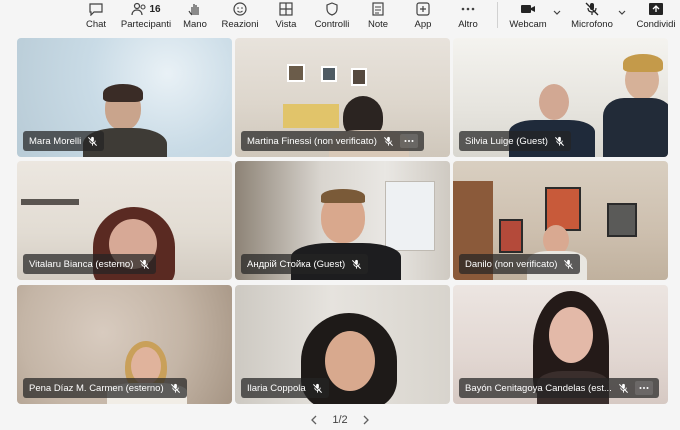 The width and height of the screenshot is (680, 430). I want to click on participant-name: Martina Finessi (non verificato), so click(312, 141).